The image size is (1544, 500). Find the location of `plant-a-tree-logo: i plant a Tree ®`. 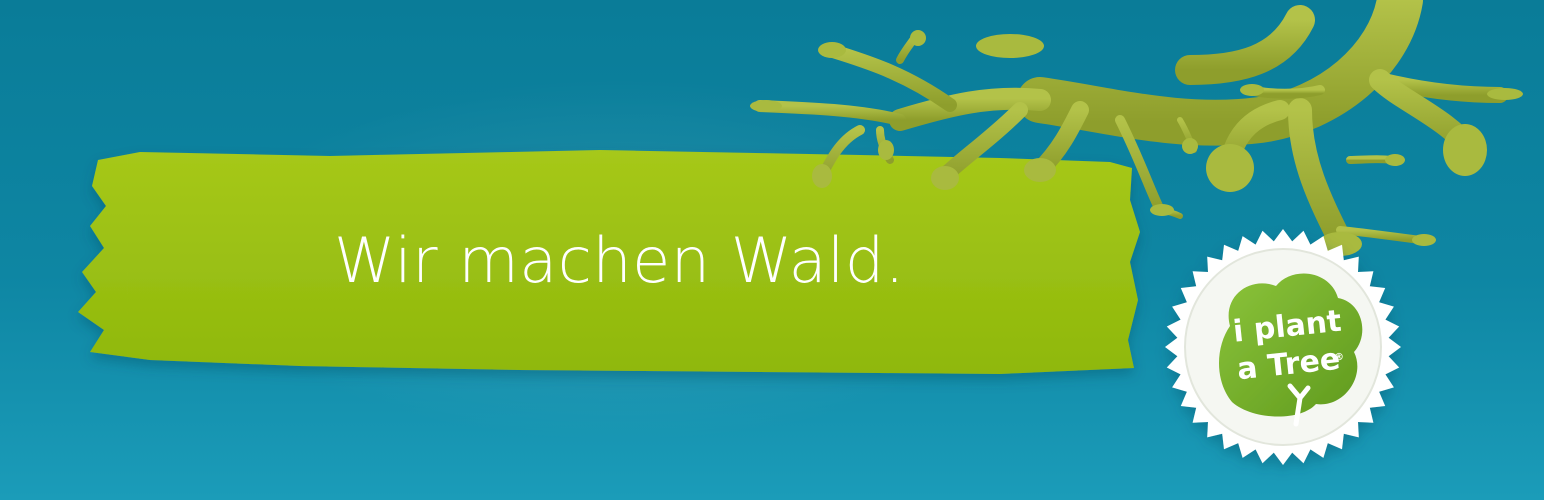

plant-a-tree-logo: i plant a Tree ® is located at coordinates (1287, 346).